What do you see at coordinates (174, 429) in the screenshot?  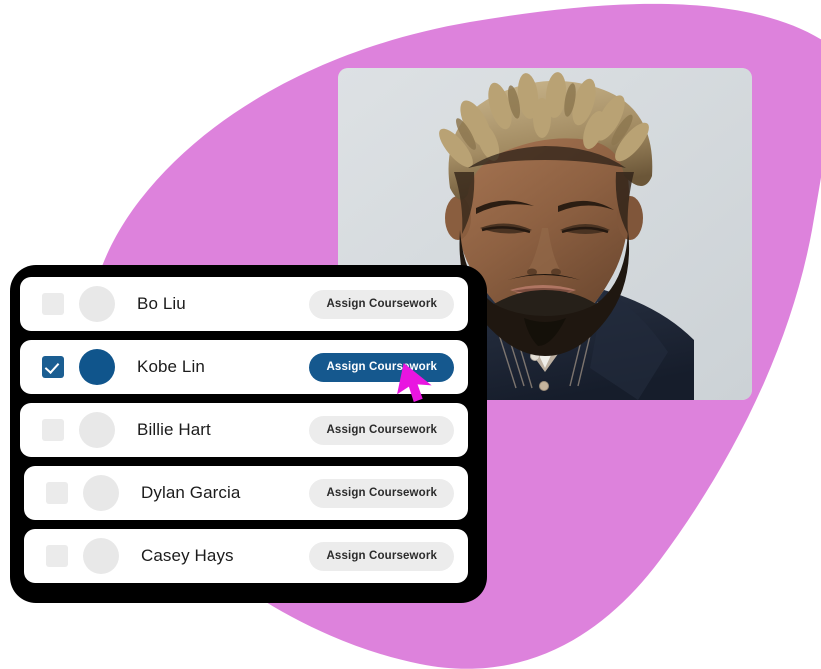 I see `person-name: Billie Hart` at bounding box center [174, 429].